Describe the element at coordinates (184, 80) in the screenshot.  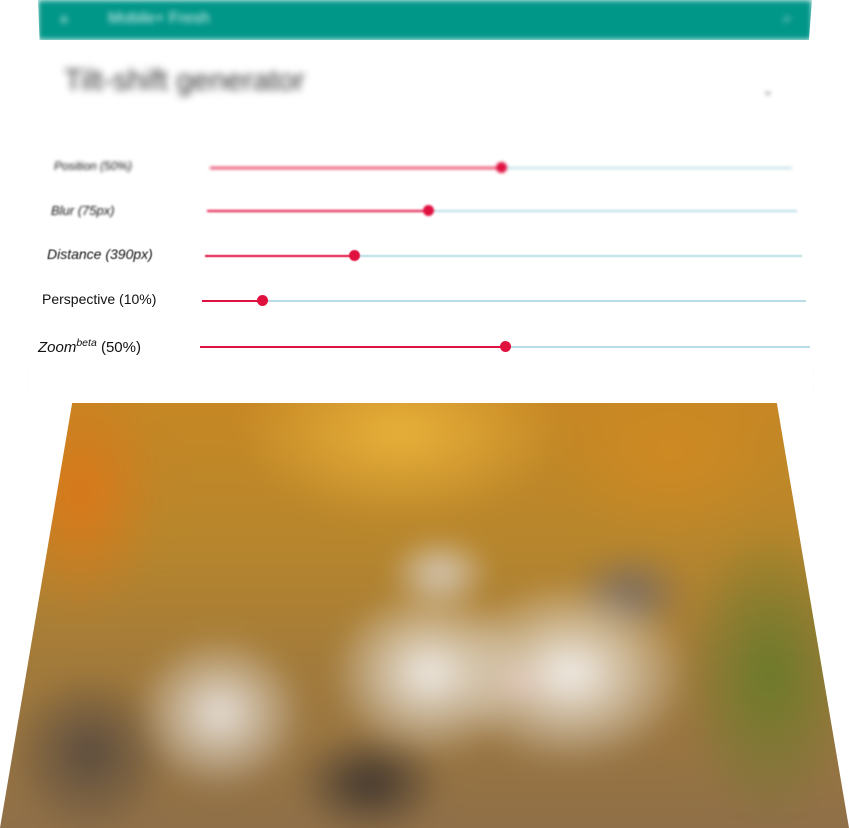
I see `page-title: Tilt-shift generator` at that location.